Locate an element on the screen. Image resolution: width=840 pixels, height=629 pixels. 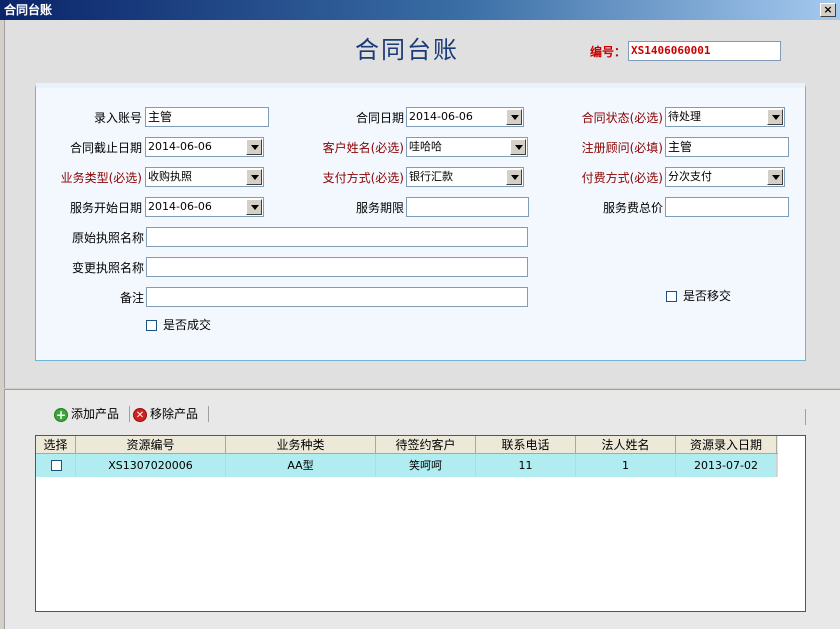
kehu-xingming-label: 客户姓名(必选) is located at coordinates (363, 148).